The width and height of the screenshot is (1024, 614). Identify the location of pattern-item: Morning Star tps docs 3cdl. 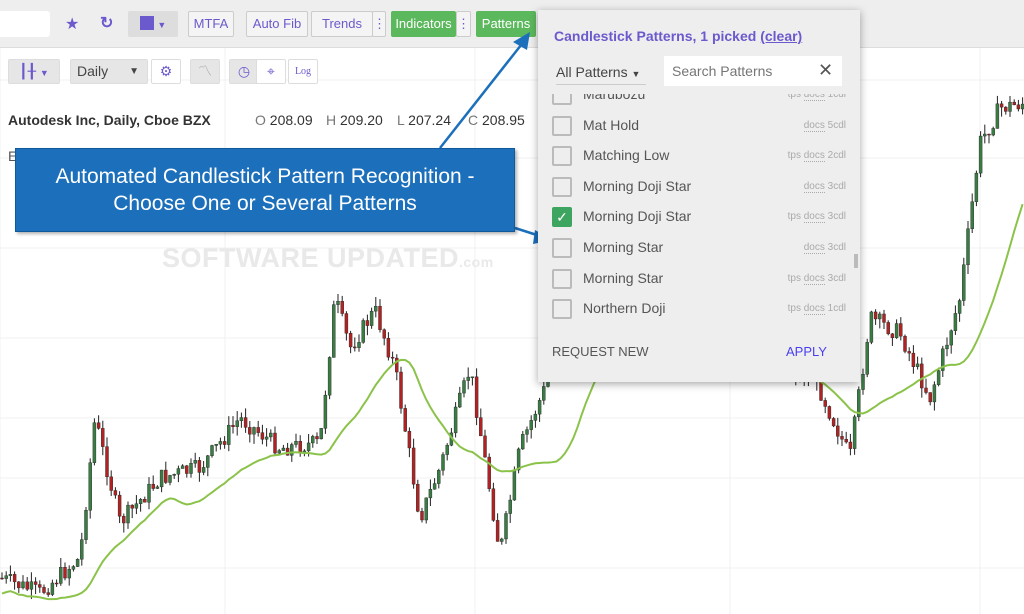
(696, 279).